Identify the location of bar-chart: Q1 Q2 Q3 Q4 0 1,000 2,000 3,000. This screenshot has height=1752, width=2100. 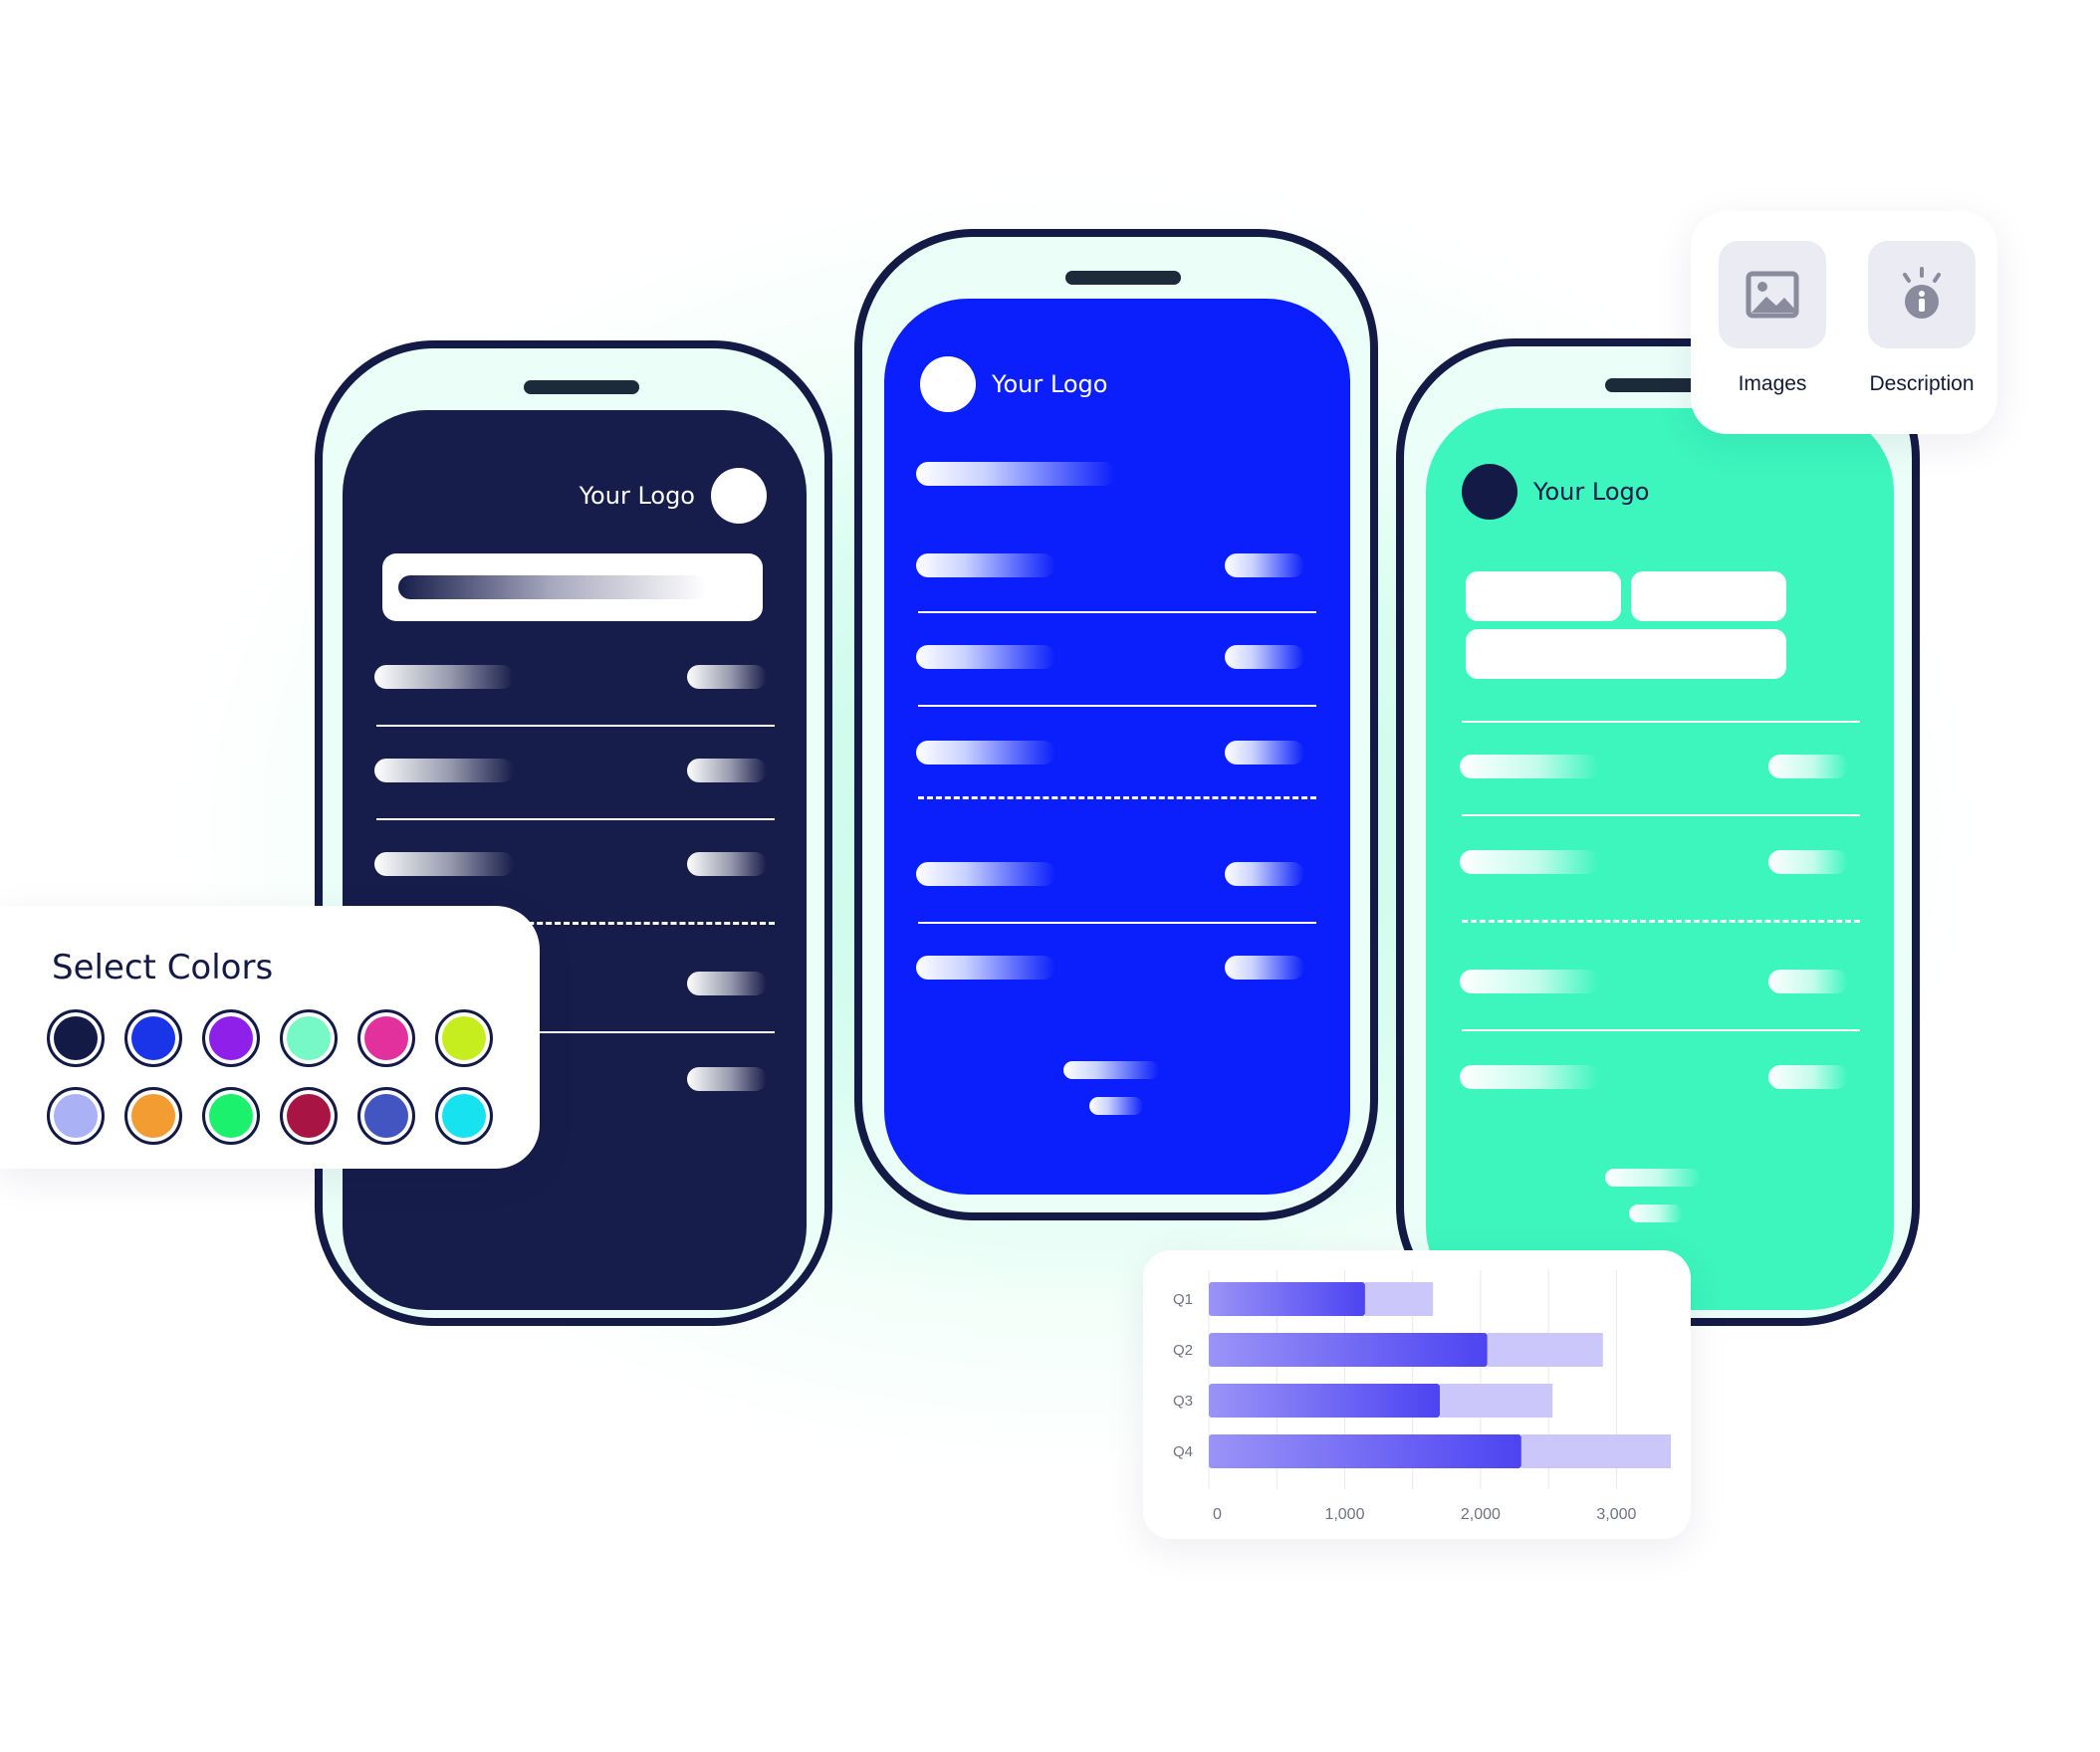
(1422, 1396).